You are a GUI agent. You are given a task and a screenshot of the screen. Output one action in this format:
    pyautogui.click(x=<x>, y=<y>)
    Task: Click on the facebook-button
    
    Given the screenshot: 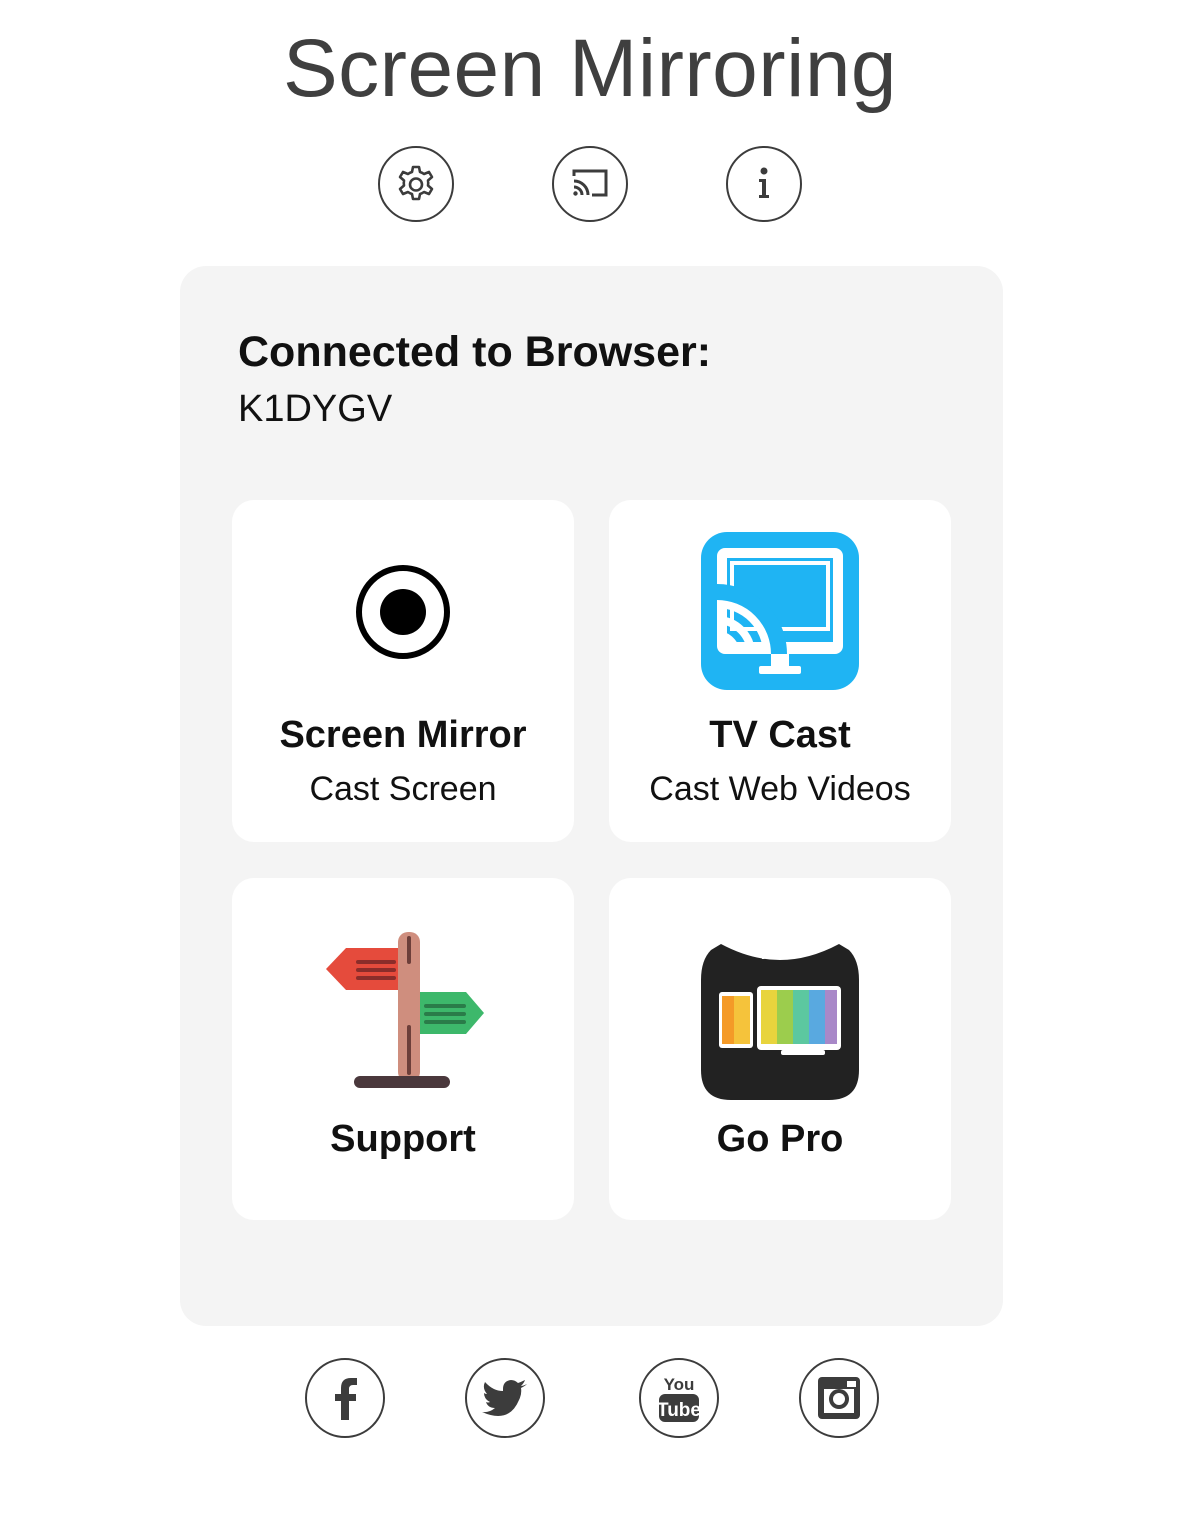 What is the action you would take?
    pyautogui.click(x=345, y=1398)
    